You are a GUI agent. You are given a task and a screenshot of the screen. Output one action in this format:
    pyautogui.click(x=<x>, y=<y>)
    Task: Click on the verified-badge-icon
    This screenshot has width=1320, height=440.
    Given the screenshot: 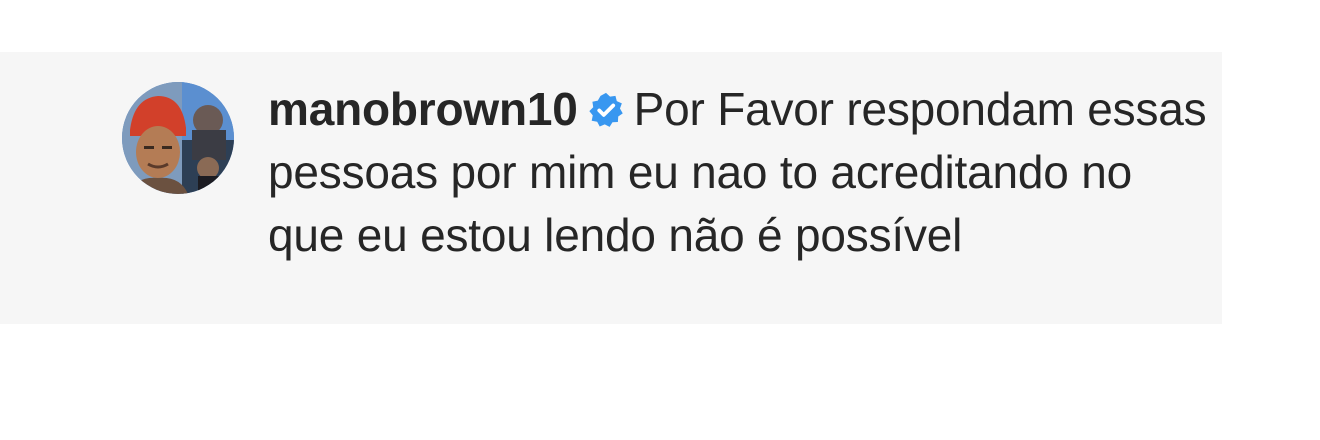 What is the action you would take?
    pyautogui.click(x=606, y=110)
    